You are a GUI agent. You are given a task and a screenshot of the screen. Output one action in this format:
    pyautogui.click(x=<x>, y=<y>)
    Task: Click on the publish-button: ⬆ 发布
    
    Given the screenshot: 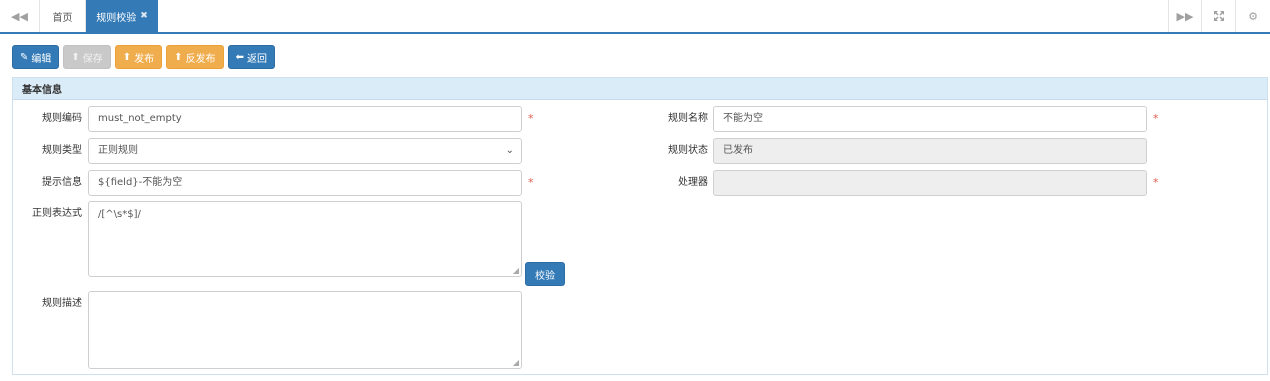 What is the action you would take?
    pyautogui.click(x=138, y=57)
    